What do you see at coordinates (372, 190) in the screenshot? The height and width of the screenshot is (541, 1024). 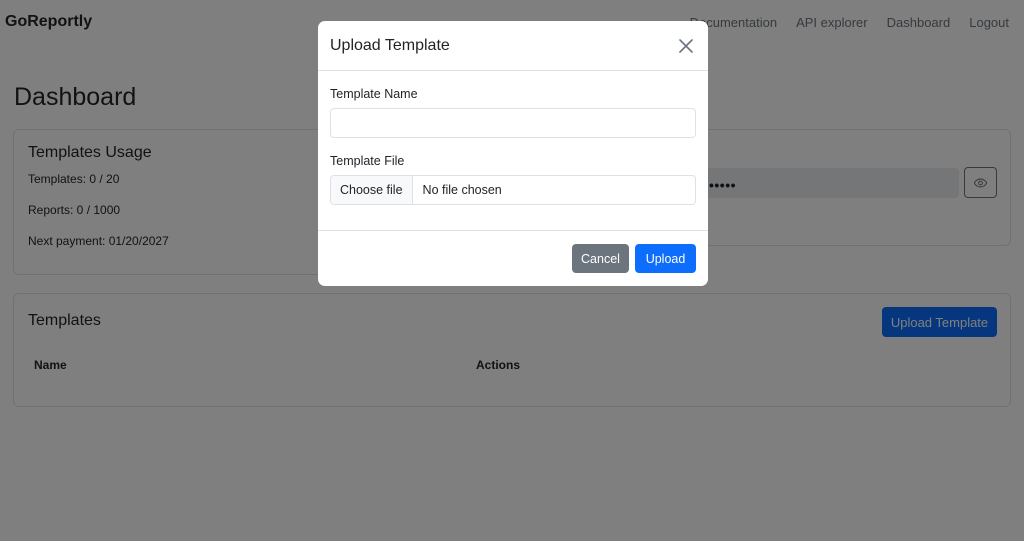 I see `choose-file-button: Choose file` at bounding box center [372, 190].